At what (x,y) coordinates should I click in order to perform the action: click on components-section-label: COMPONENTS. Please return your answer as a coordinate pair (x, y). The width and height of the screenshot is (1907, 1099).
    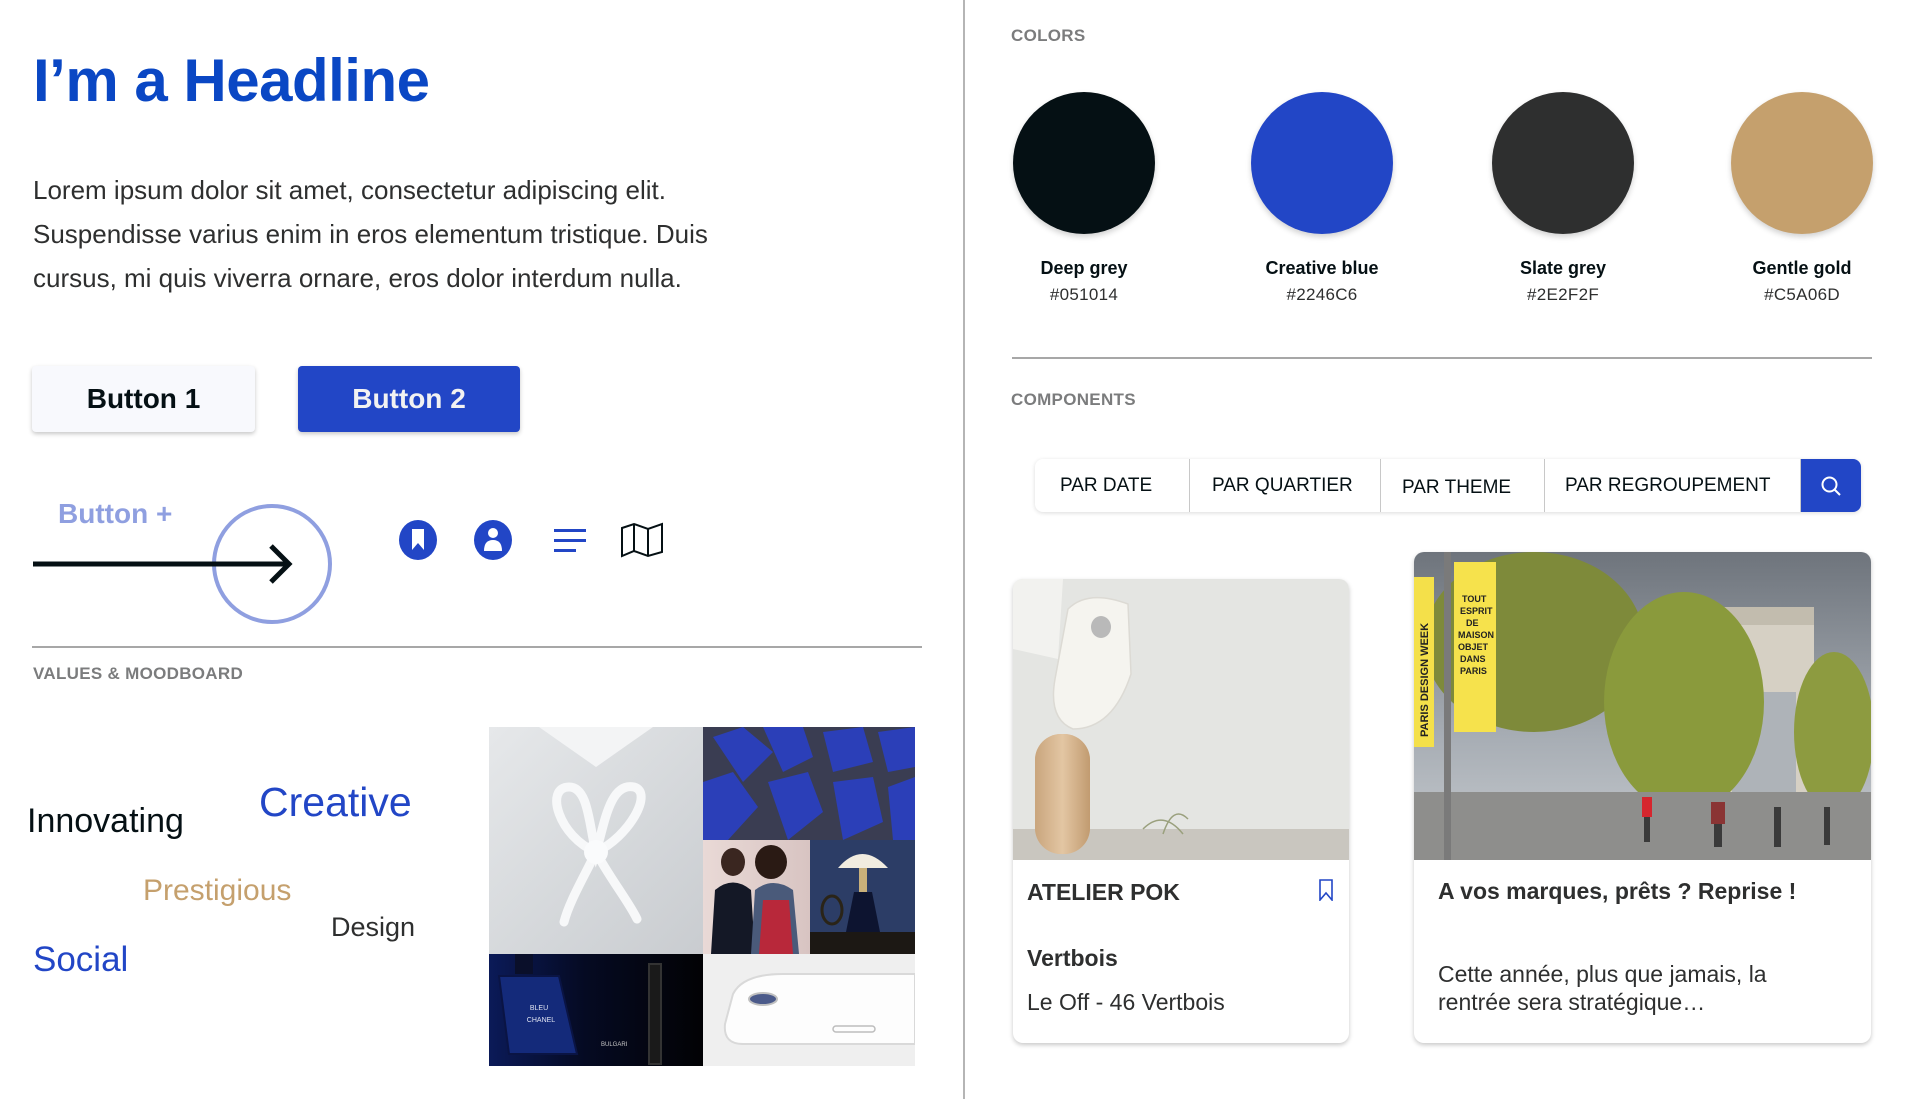
    Looking at the image, I should click on (1073, 399).